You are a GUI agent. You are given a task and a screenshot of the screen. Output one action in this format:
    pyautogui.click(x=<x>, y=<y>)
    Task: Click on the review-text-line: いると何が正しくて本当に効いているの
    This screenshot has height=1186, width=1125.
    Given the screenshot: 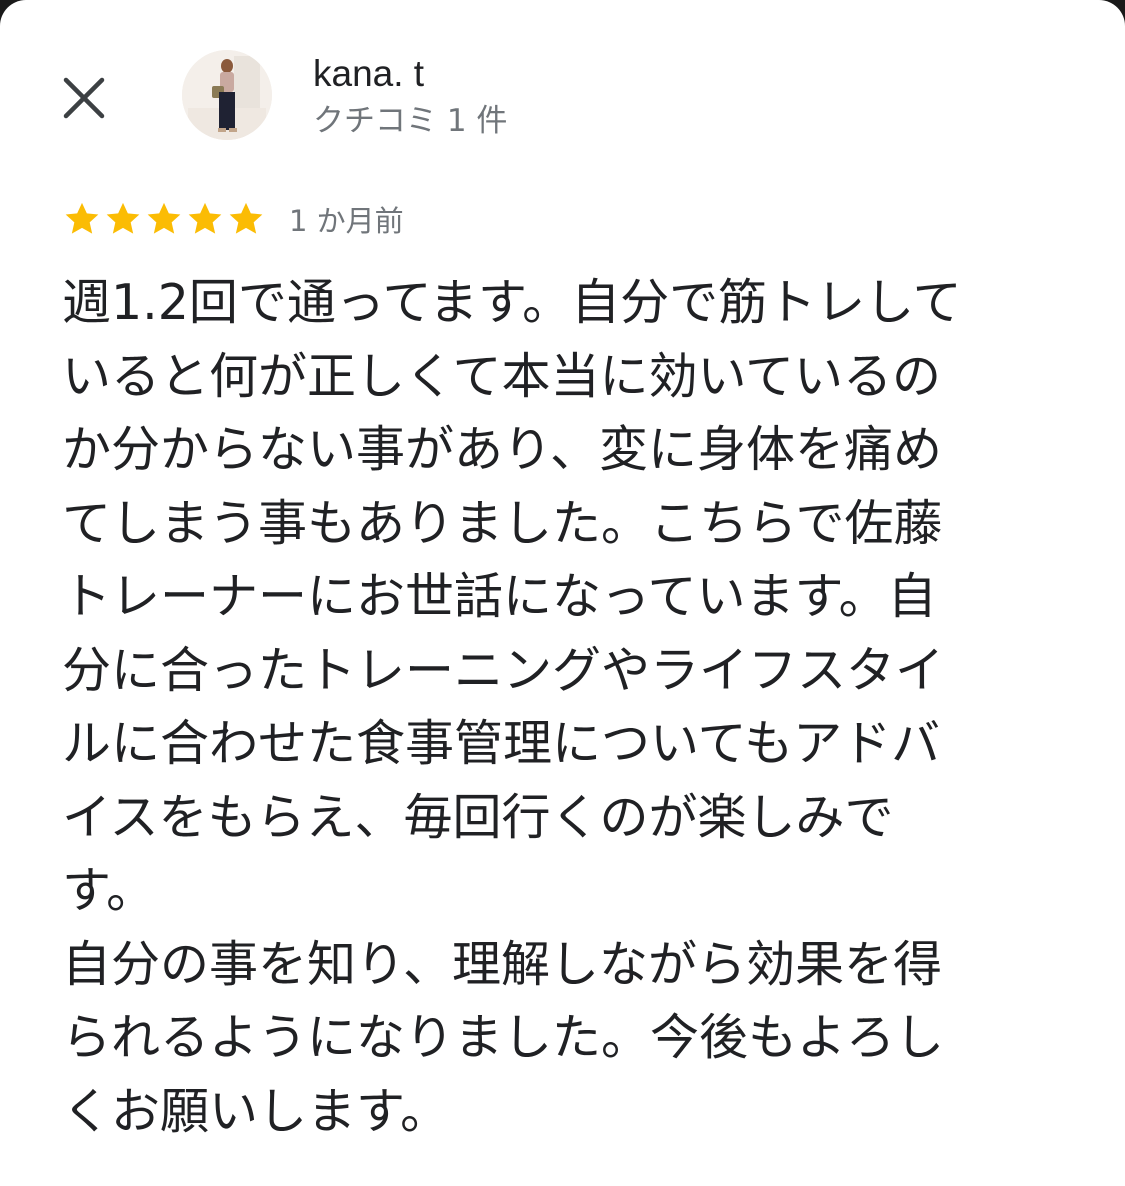 What is the action you would take?
    pyautogui.click(x=502, y=376)
    